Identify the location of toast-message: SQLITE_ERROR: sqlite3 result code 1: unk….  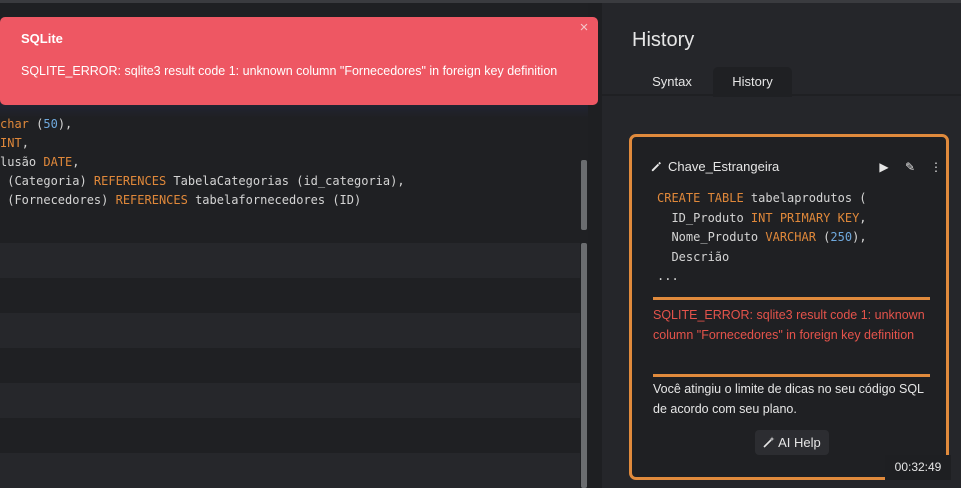
(289, 71).